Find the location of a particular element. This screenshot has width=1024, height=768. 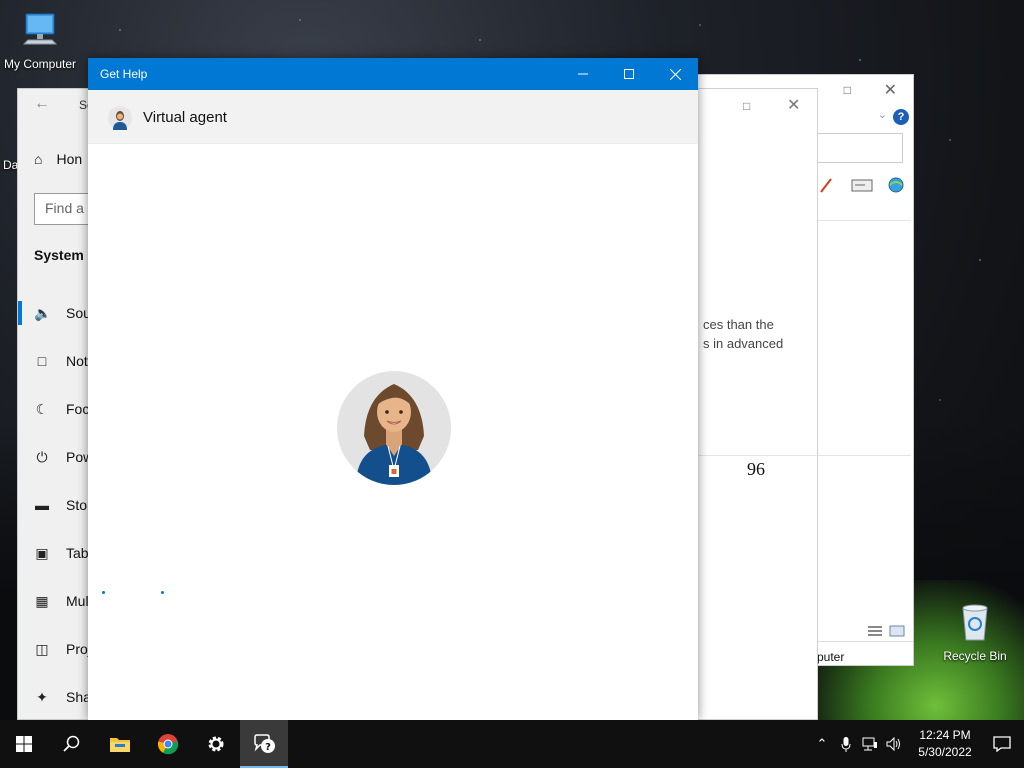

close-button is located at coordinates (675, 74).